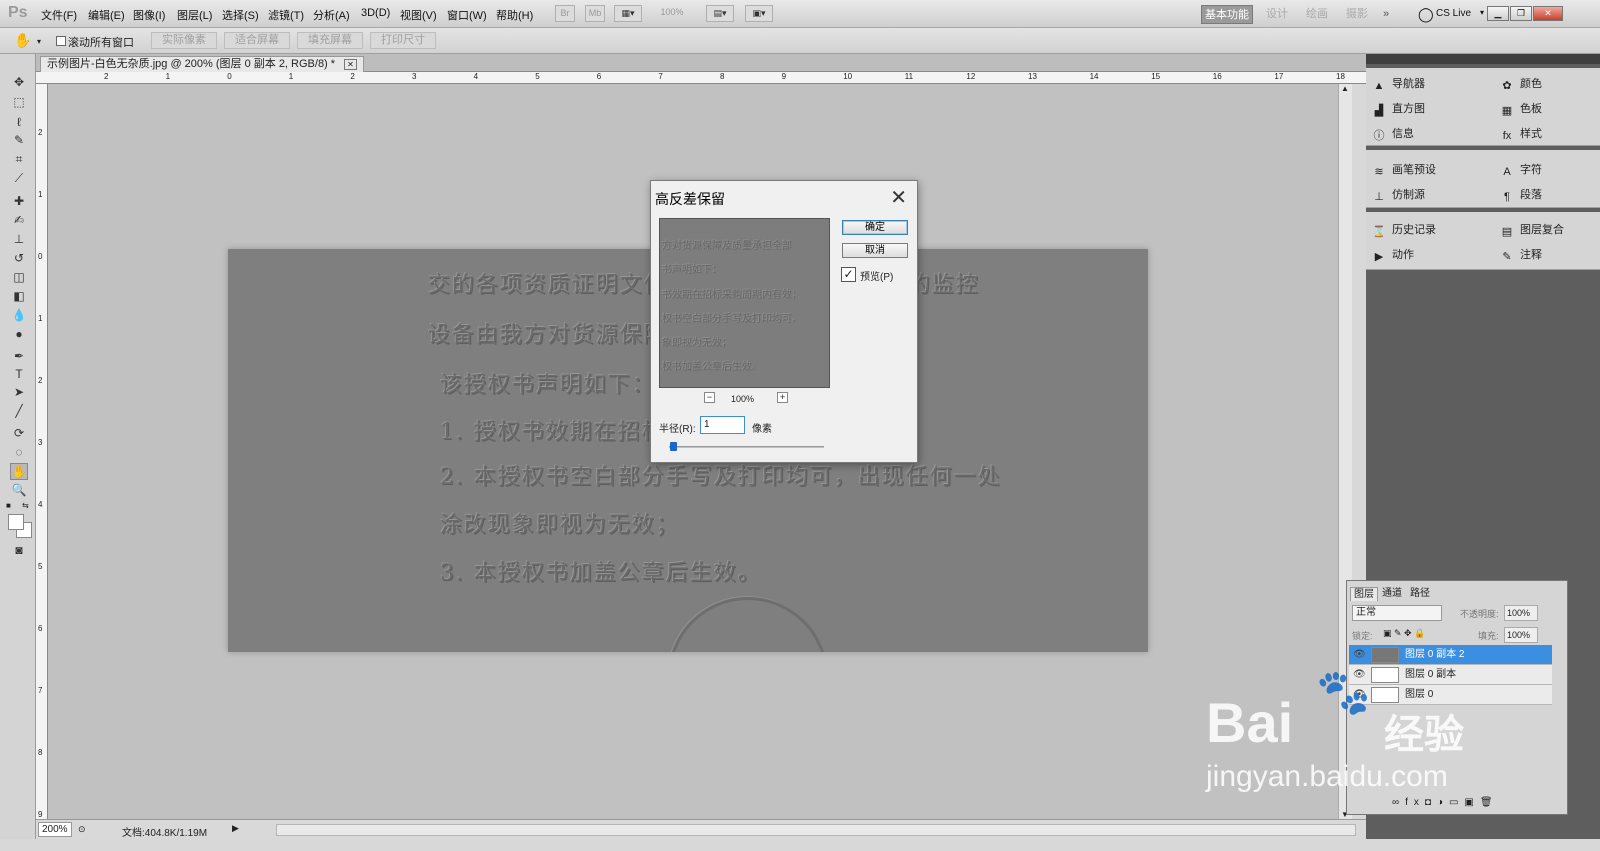  What do you see at coordinates (1277, 14) in the screenshot?
I see `workspace-design: 设计` at bounding box center [1277, 14].